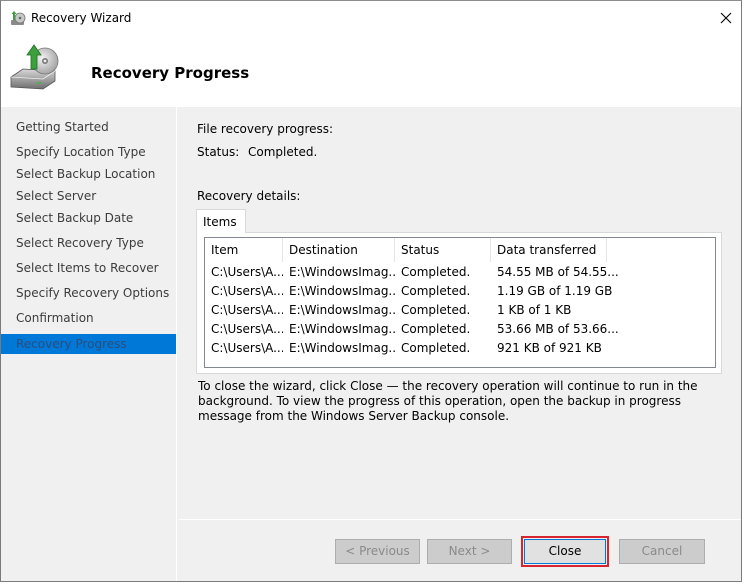 The width and height of the screenshot is (744, 584). What do you see at coordinates (371, 71) in the screenshot?
I see `wizard-header: Recovery Progress` at bounding box center [371, 71].